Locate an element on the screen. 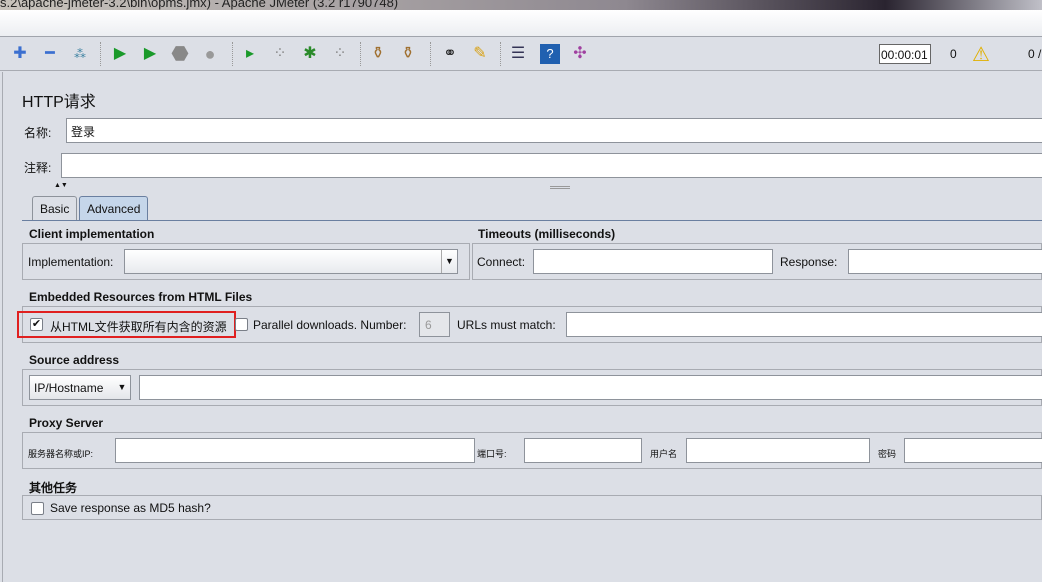  proxy-server-label: 服务器名称或IP: is located at coordinates (61, 454).